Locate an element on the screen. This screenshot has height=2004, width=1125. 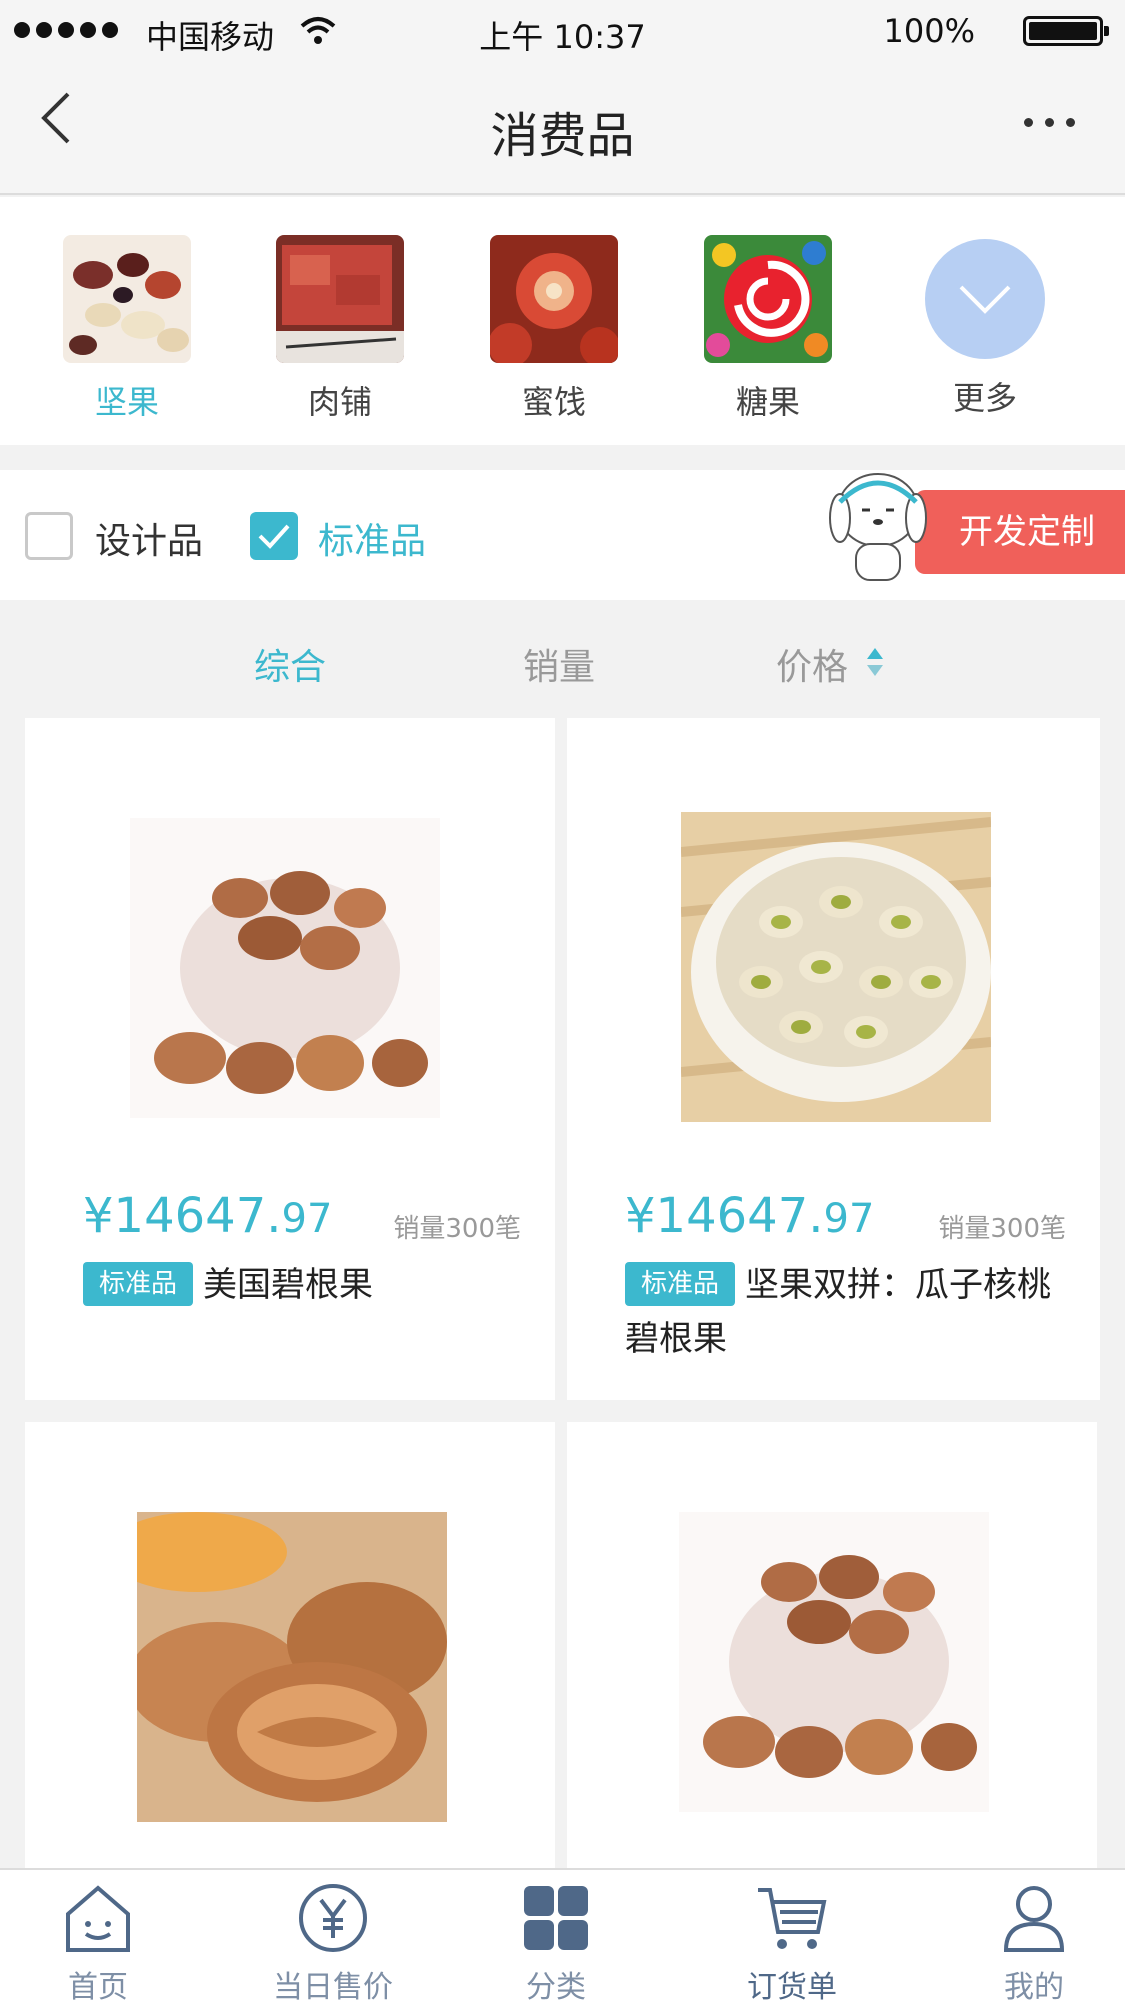
category-candy: 糖果 is located at coordinates (768, 329).